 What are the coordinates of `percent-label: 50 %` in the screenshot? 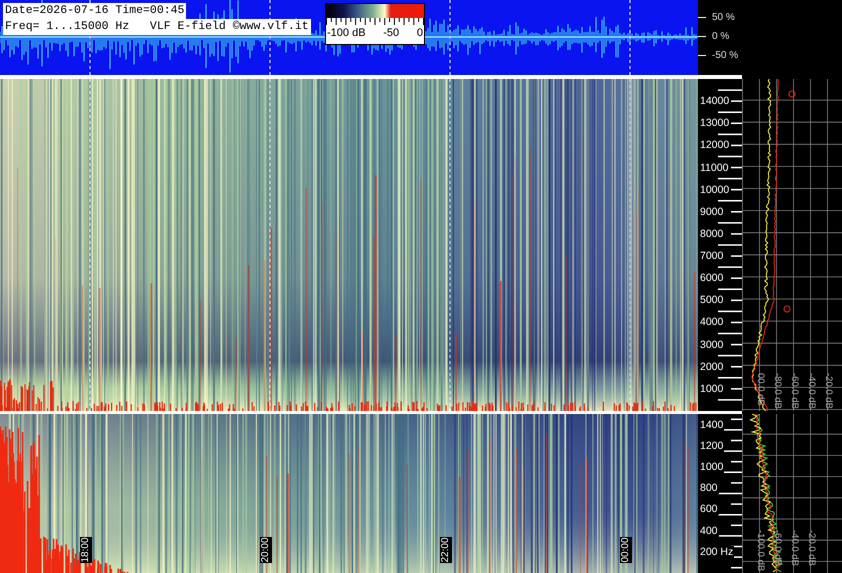 It's located at (723, 17).